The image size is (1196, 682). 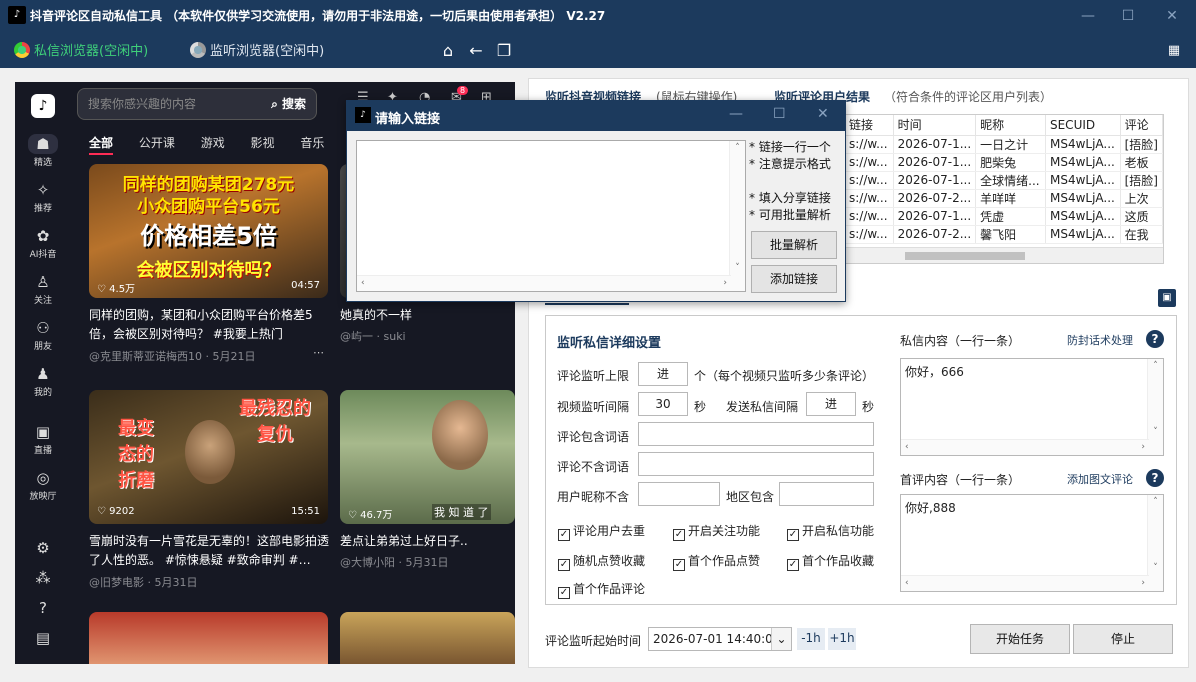 What do you see at coordinates (43, 485) in the screenshot?
I see `sidebar-item-theater: ◎ 放映厅` at bounding box center [43, 485].